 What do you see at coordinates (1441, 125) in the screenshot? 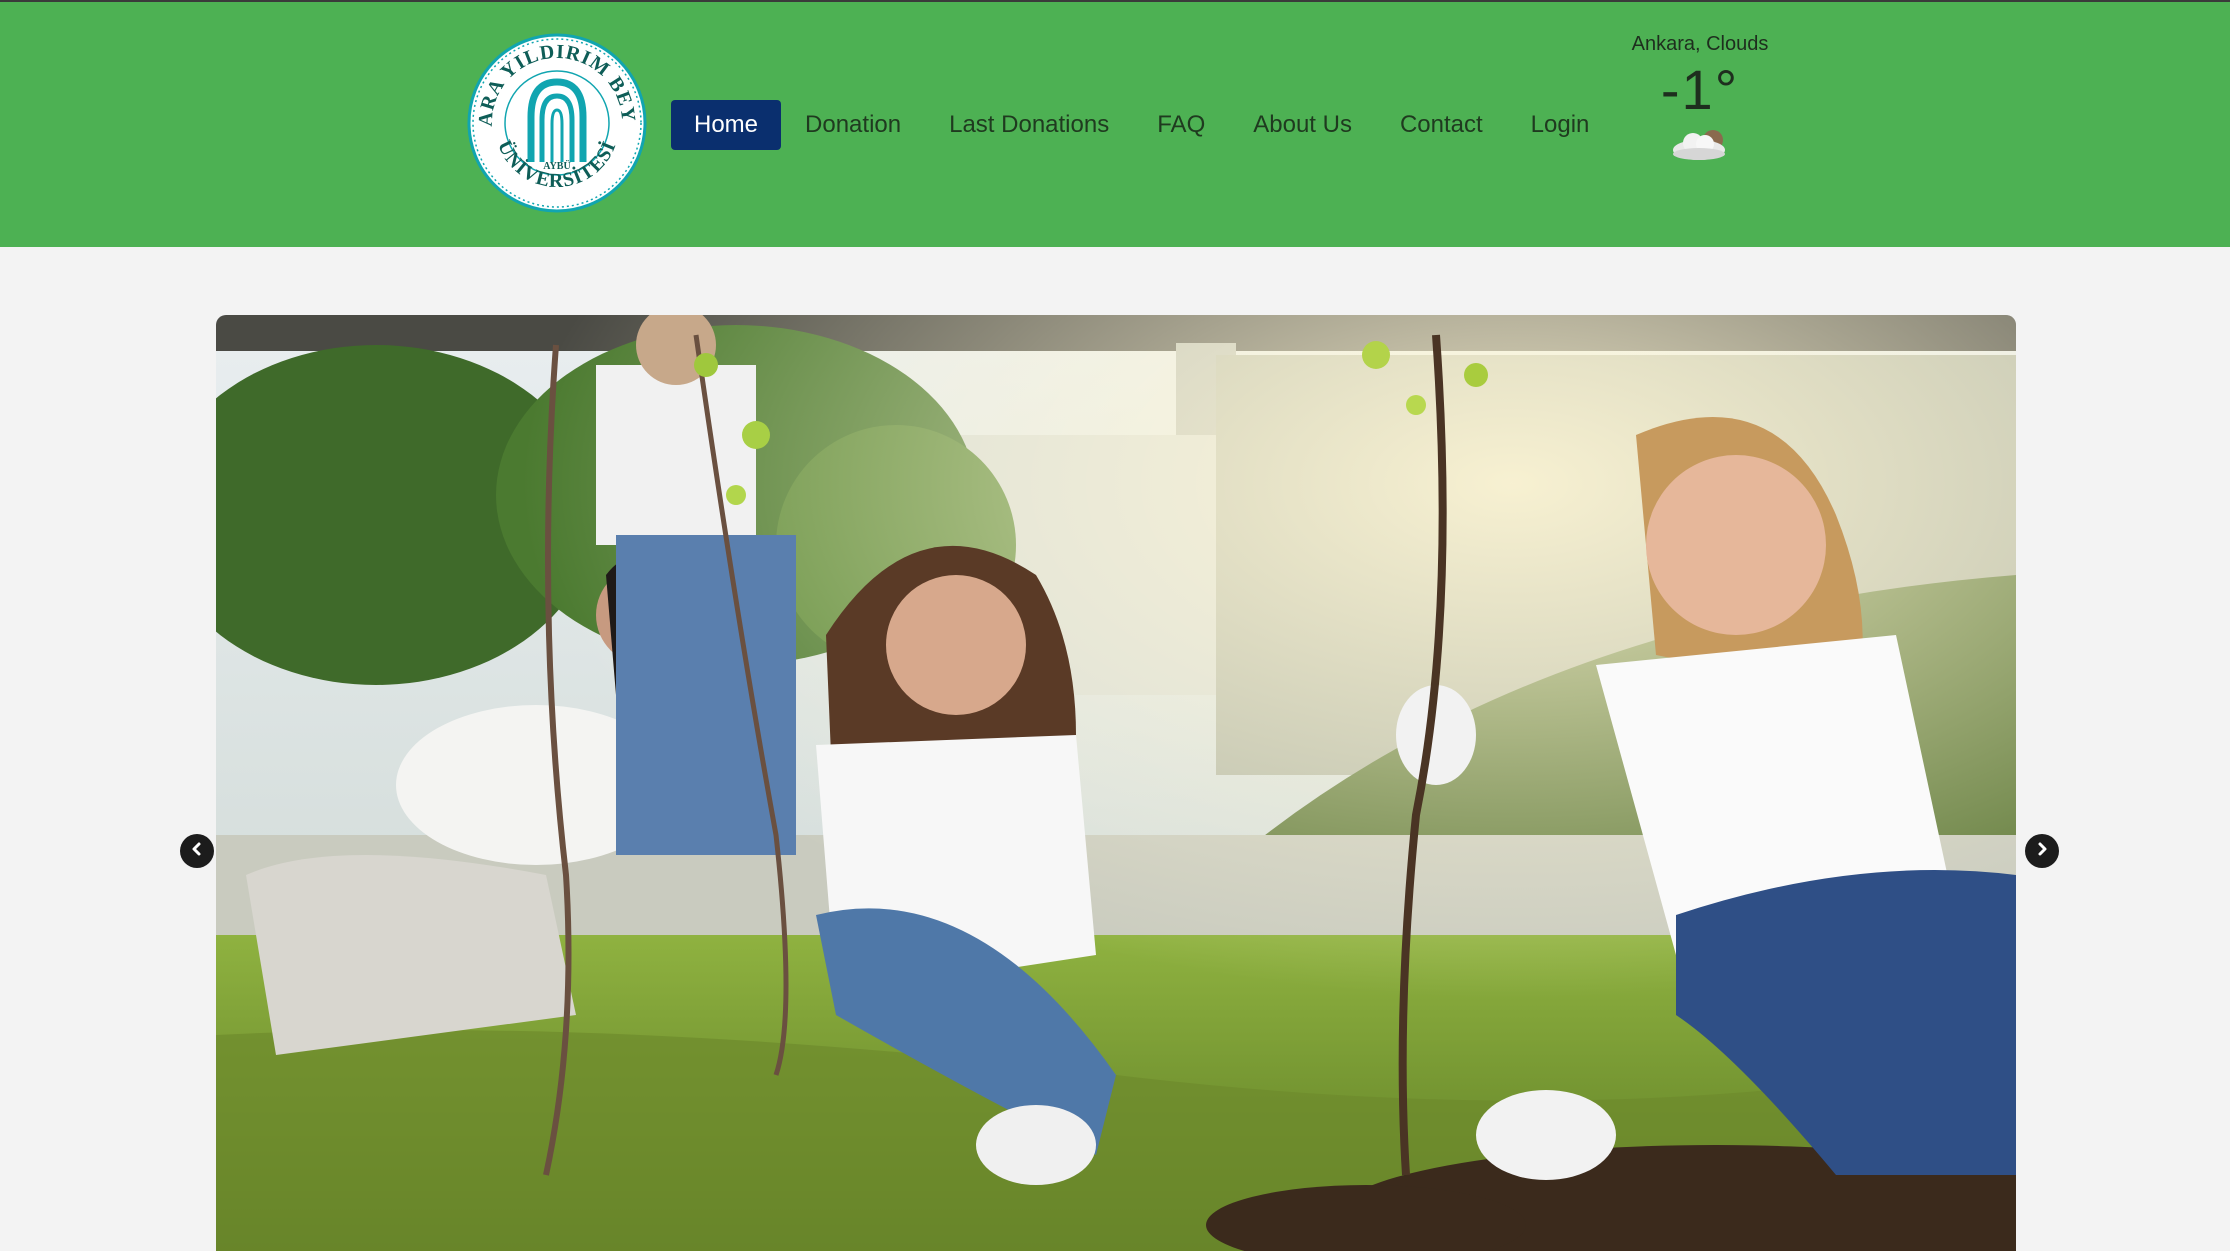
I see `nav-item-contact: Contact` at bounding box center [1441, 125].